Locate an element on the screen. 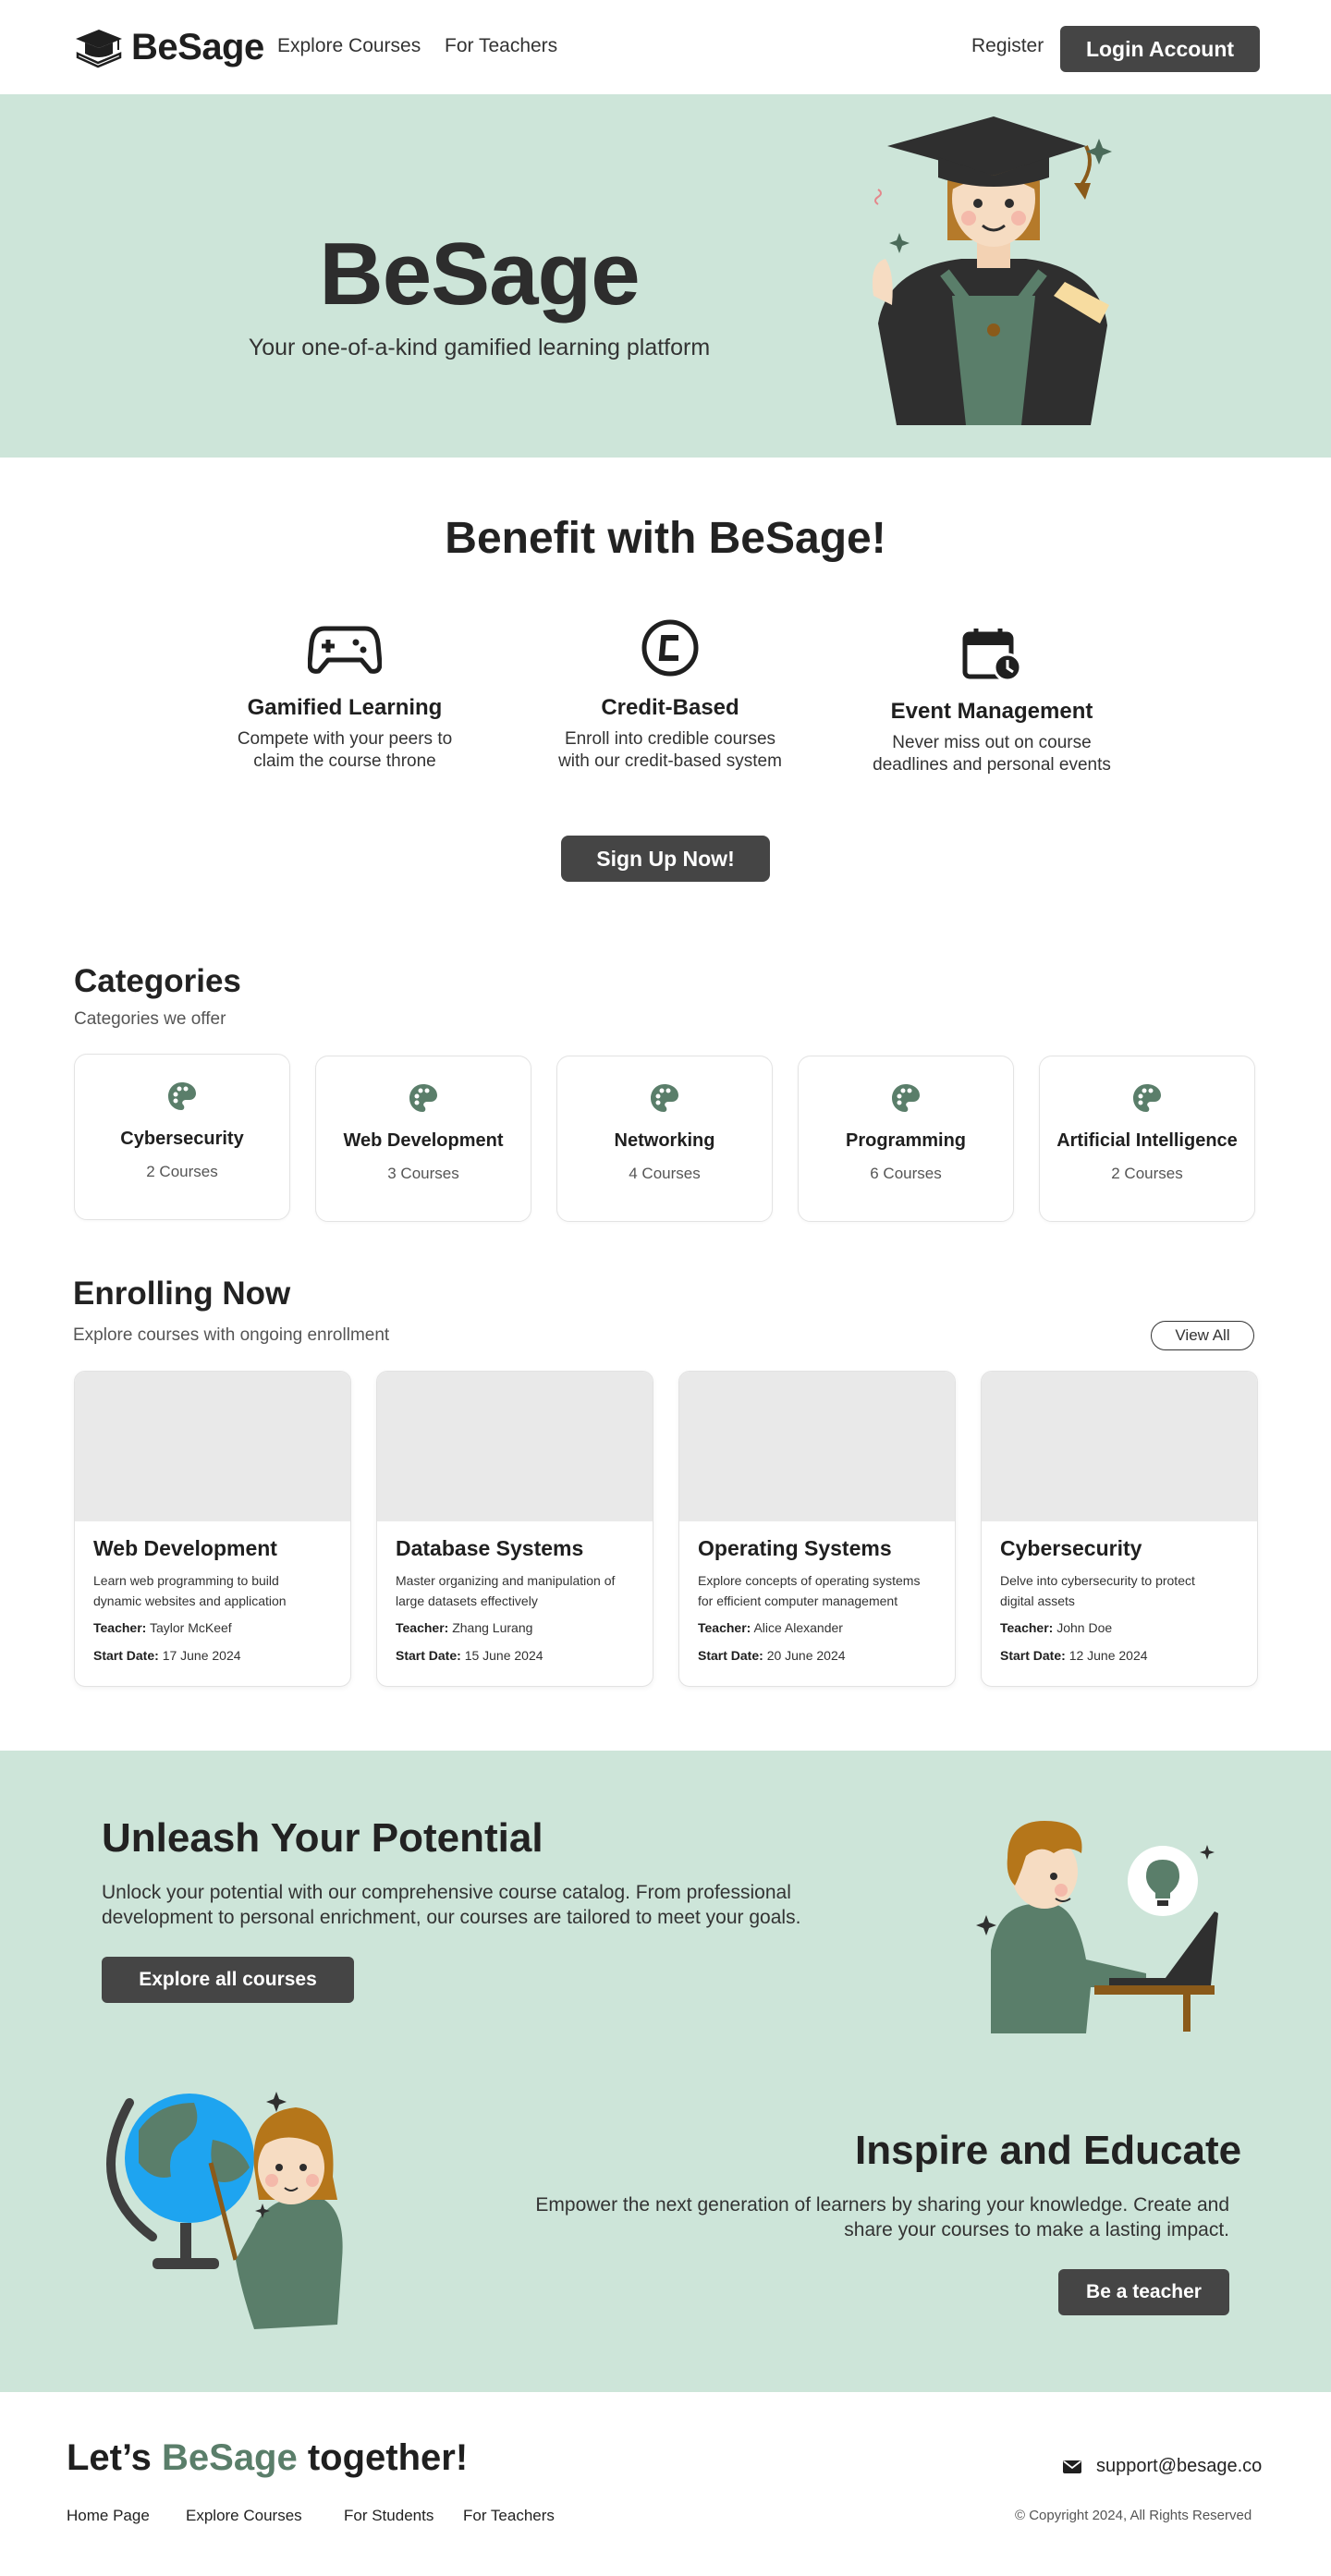 The image size is (1331, 2576). nav-for-teachers: For Teachers is located at coordinates (501, 46).